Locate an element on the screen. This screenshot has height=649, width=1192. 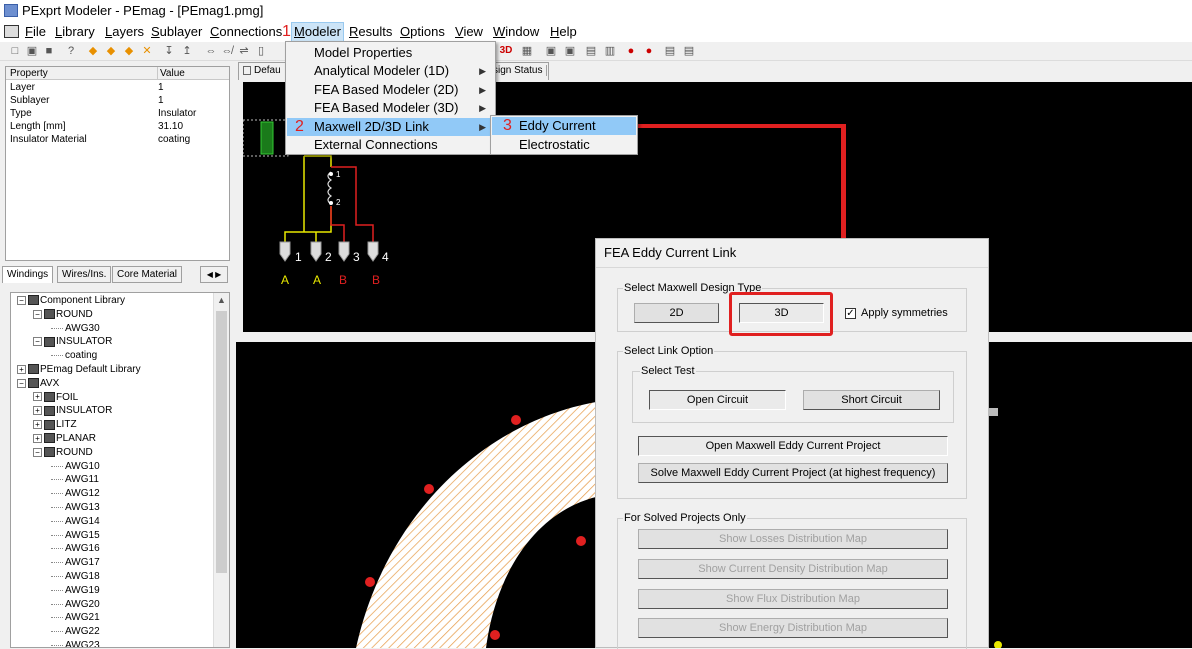
tree-node: AWG11 is located at coordinates (75, 480).